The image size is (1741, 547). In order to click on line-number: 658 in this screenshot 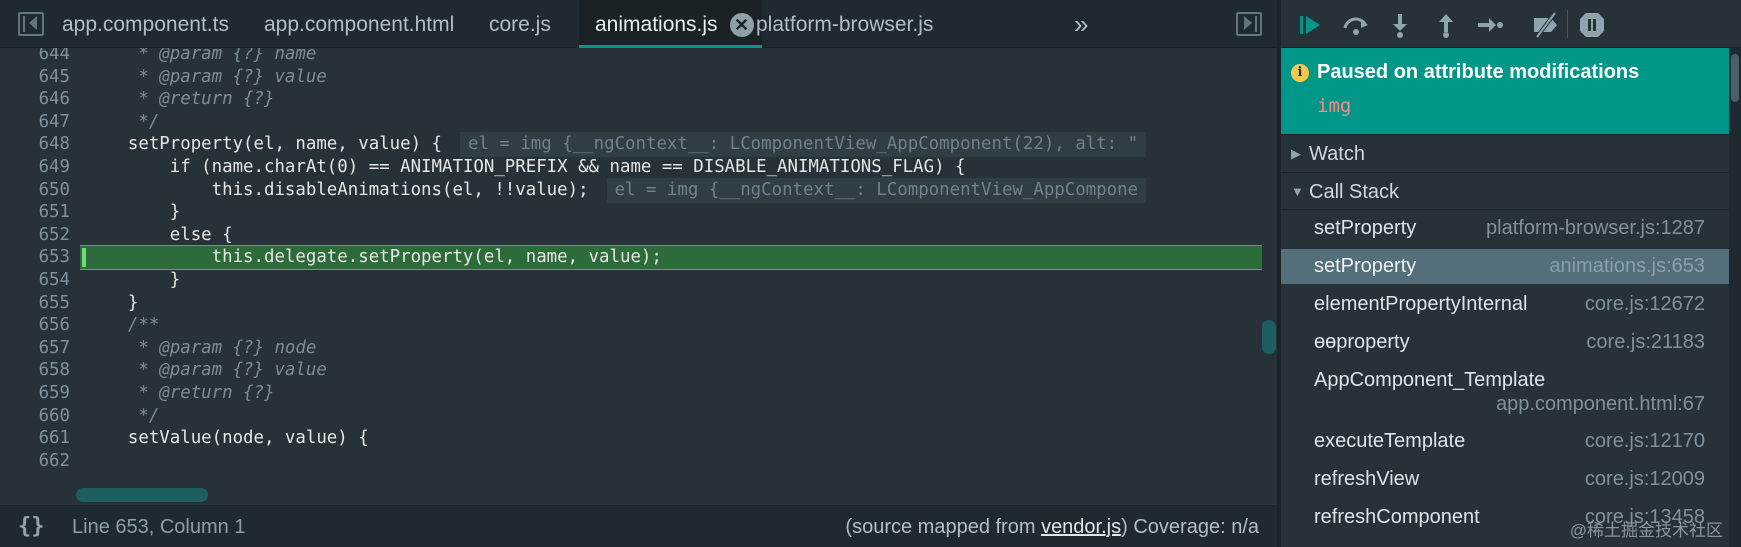, I will do `click(35, 370)`.